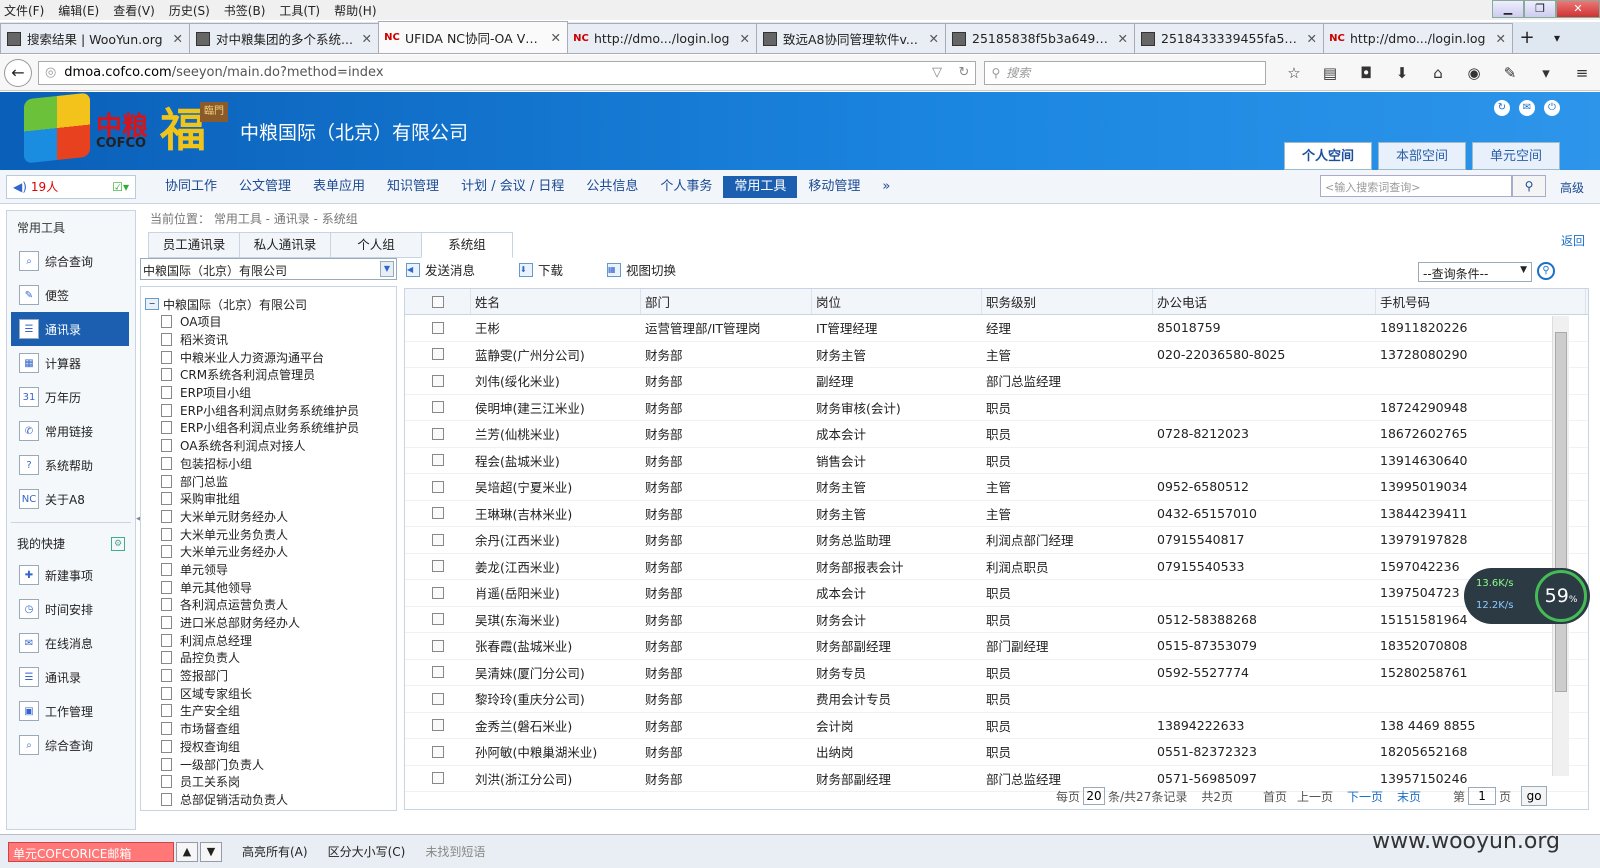 This screenshot has height=868, width=1600. I want to click on back-button: ←, so click(18, 72).